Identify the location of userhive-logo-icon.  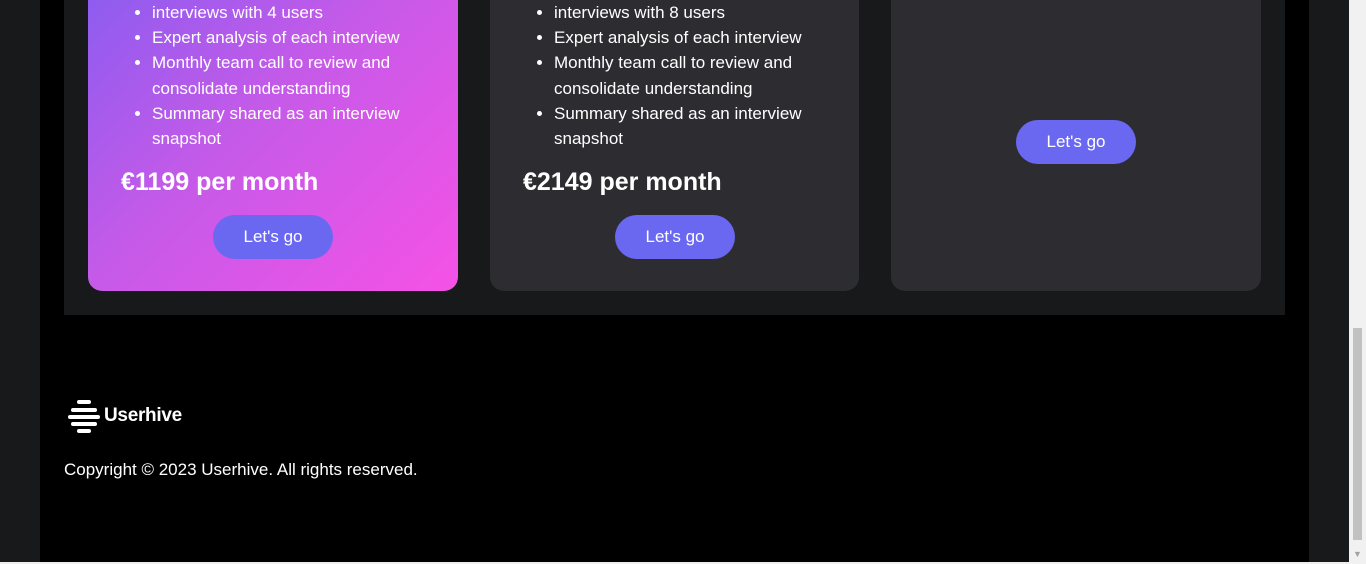
(84, 416).